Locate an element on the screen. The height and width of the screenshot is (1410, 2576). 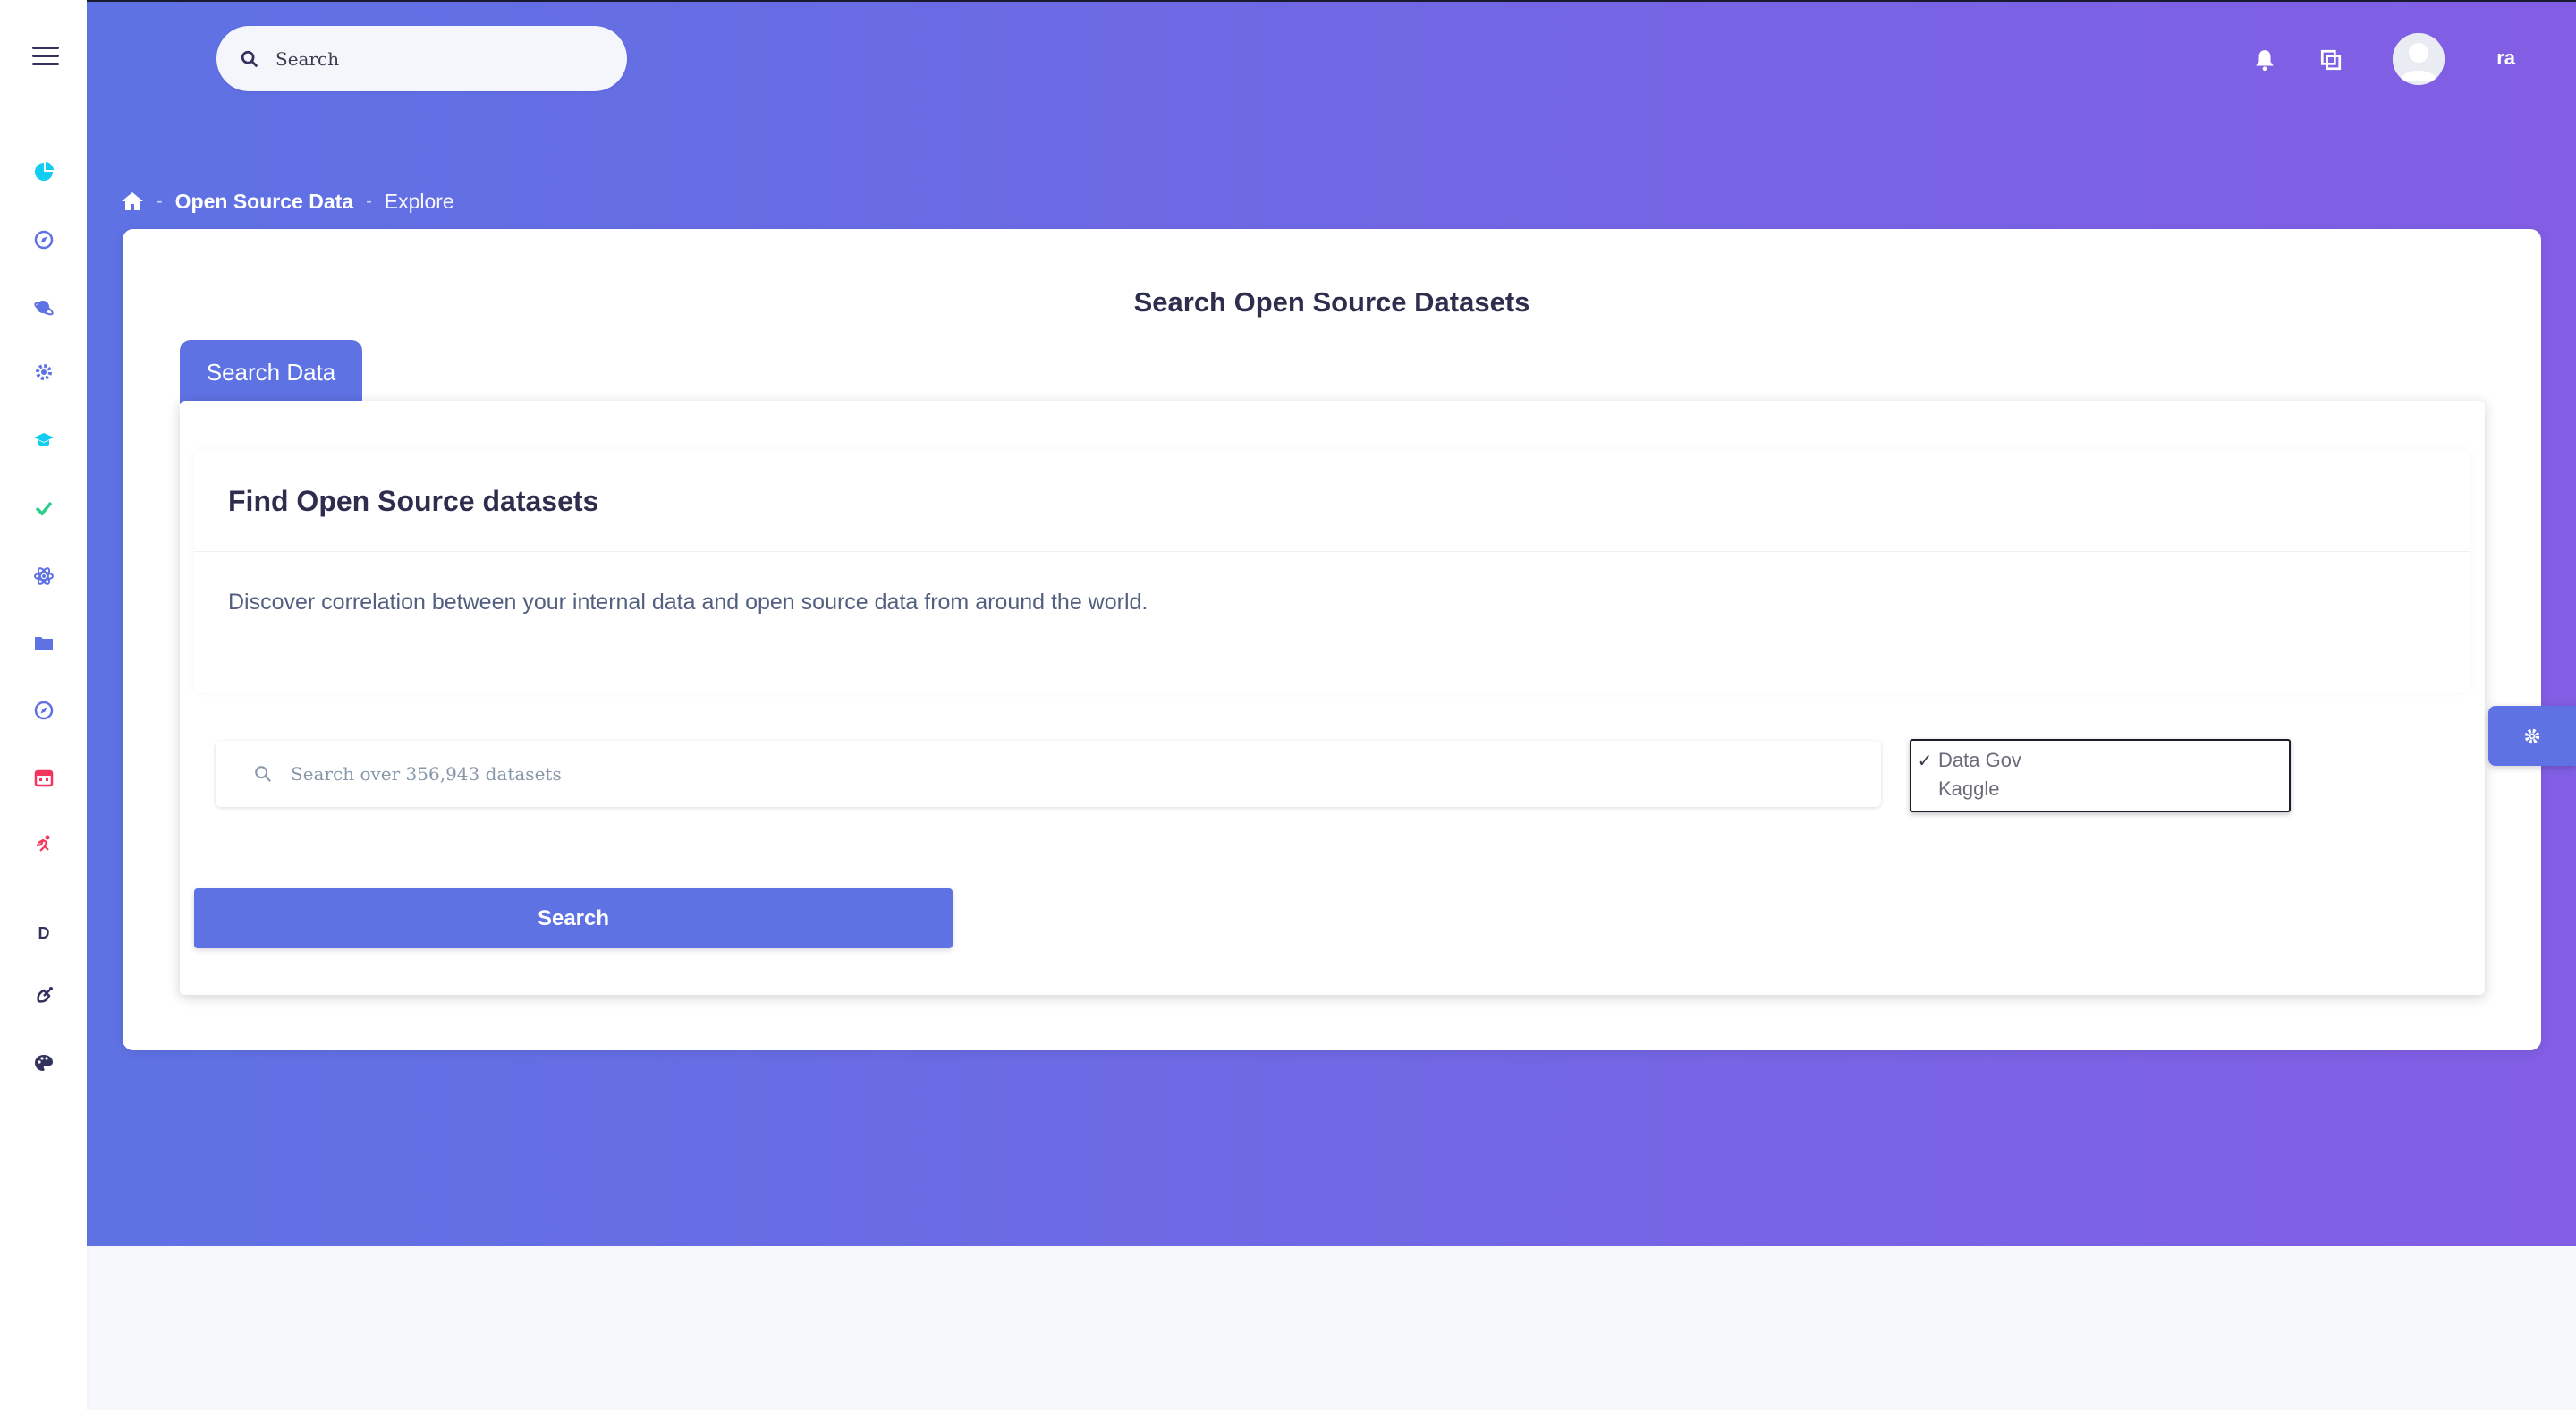
windows-icon is located at coordinates (2331, 60).